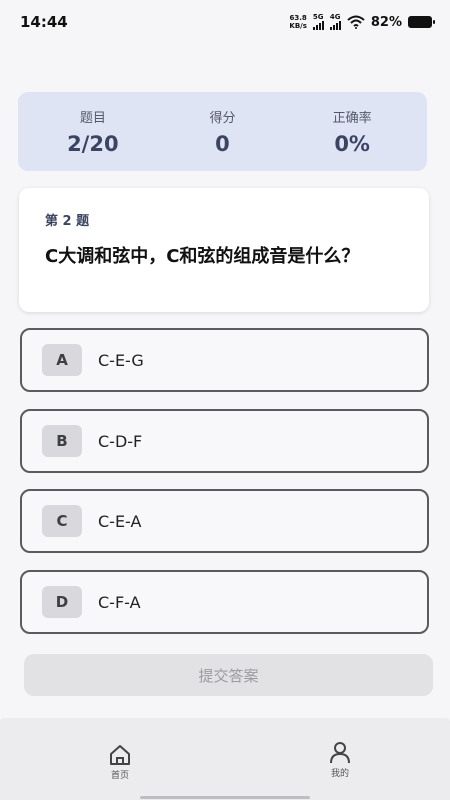 This screenshot has height=800, width=450. Describe the element at coordinates (356, 22) in the screenshot. I see `wifi-icon` at that location.